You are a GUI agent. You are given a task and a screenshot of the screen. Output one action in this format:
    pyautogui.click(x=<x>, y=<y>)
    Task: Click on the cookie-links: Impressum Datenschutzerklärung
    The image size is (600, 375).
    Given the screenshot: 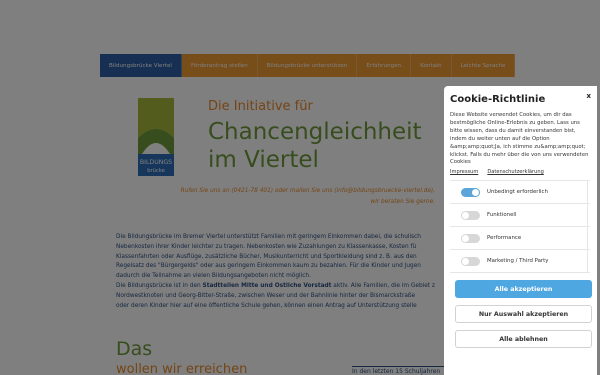 What is the action you would take?
    pyautogui.click(x=520, y=172)
    